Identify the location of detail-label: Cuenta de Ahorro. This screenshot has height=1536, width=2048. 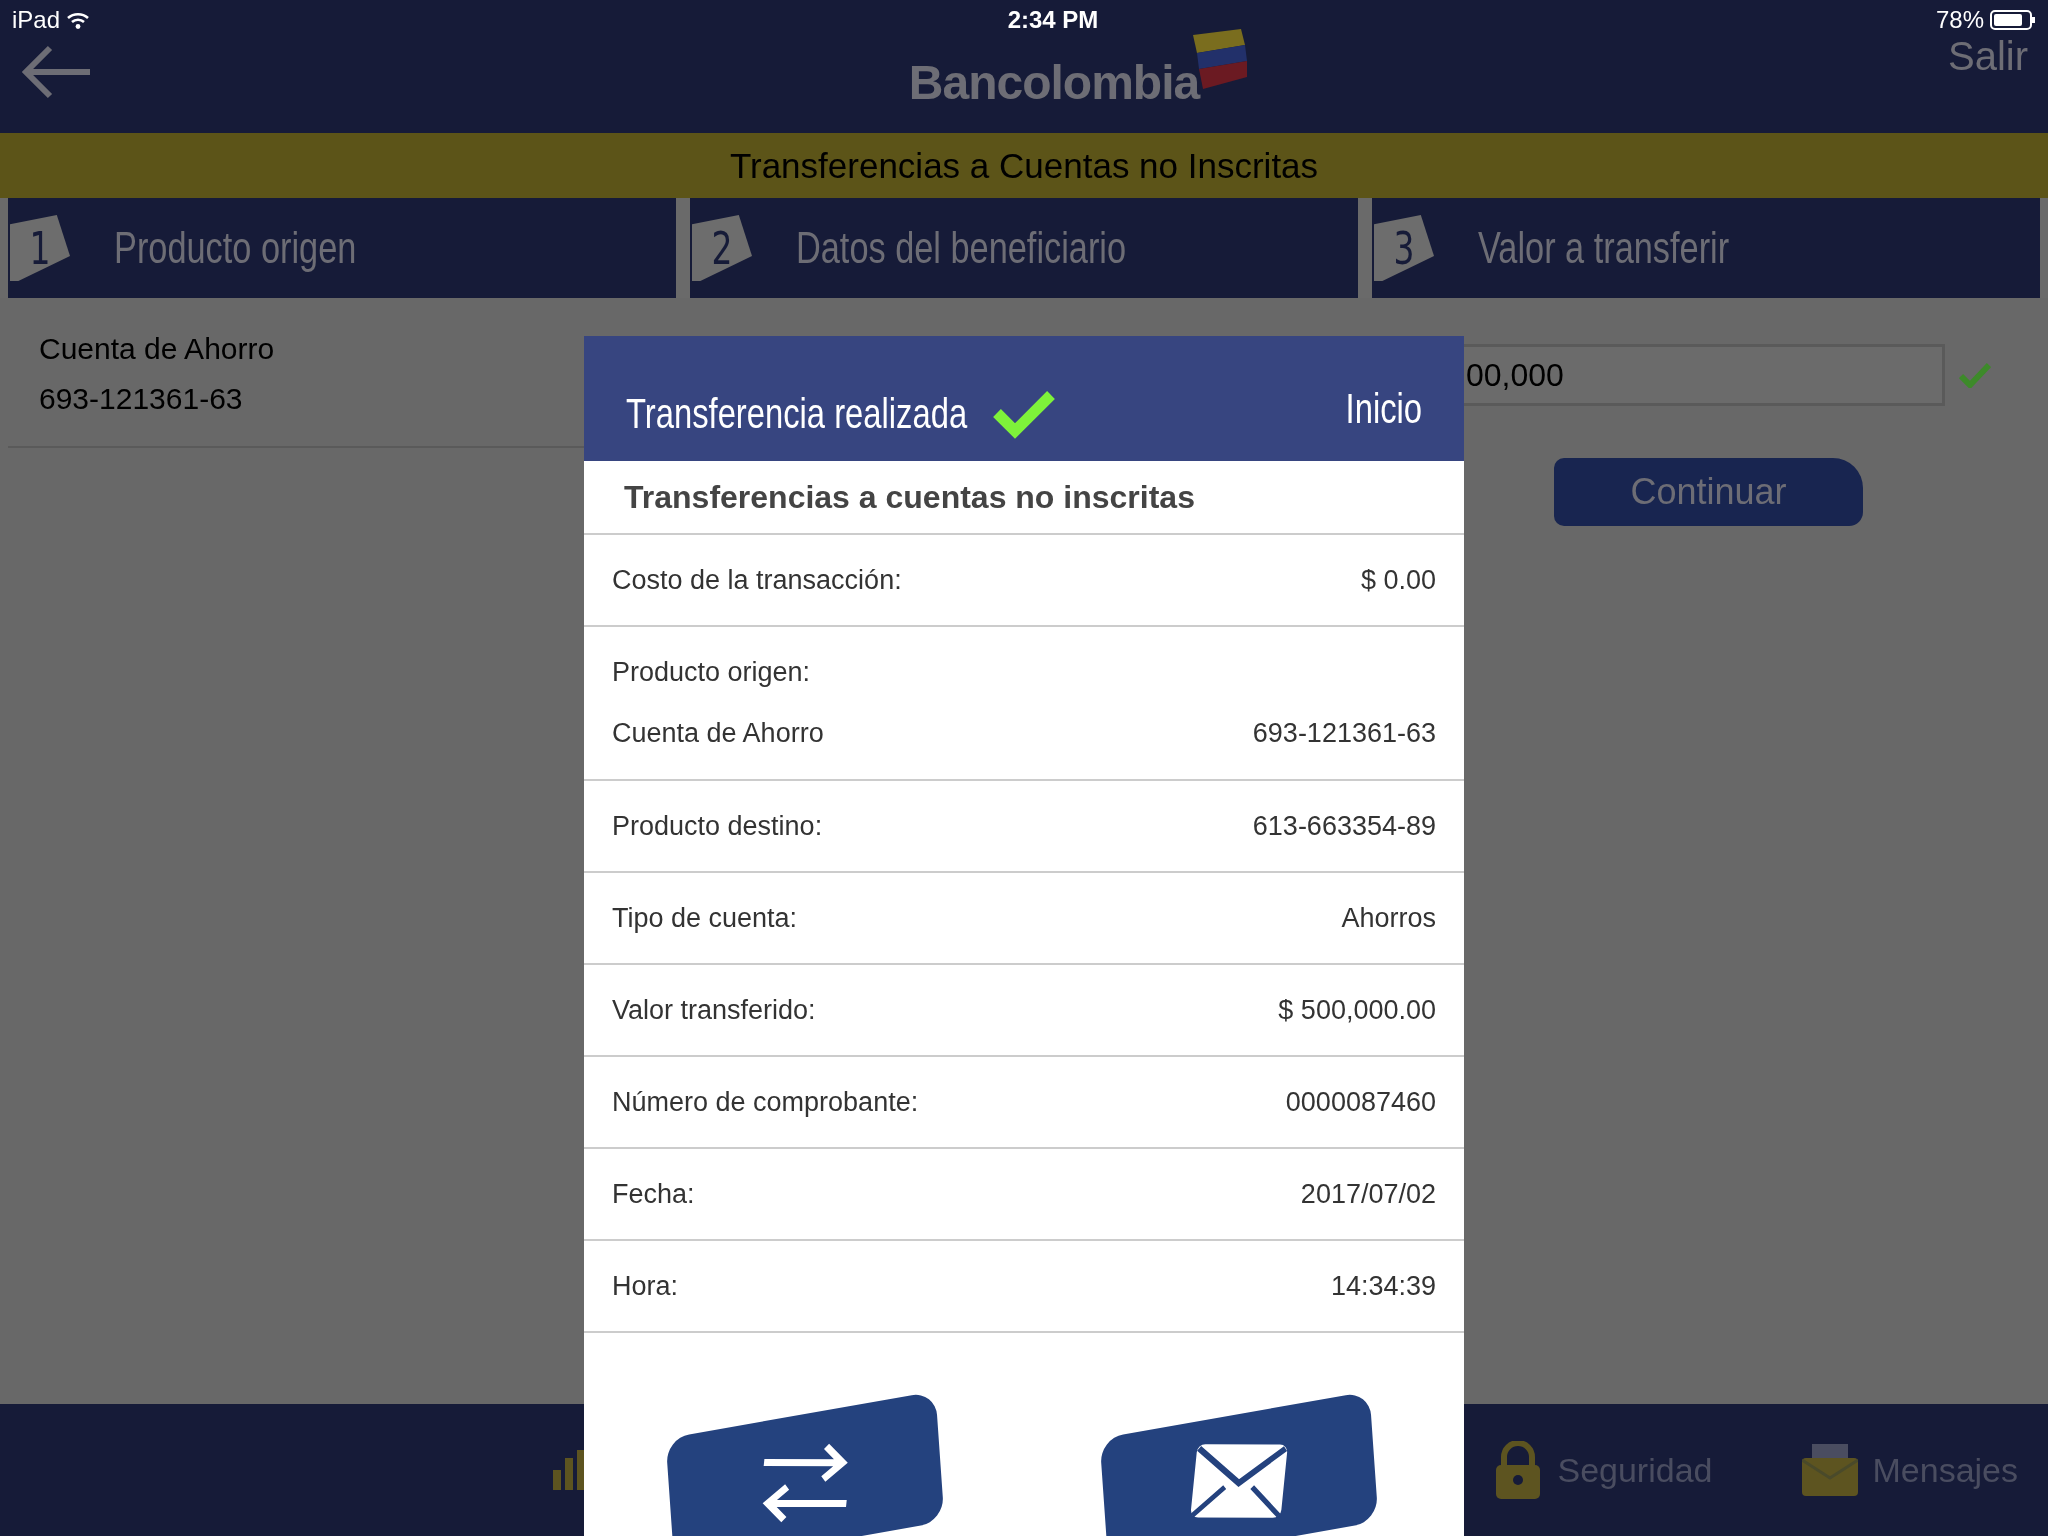
(718, 733).